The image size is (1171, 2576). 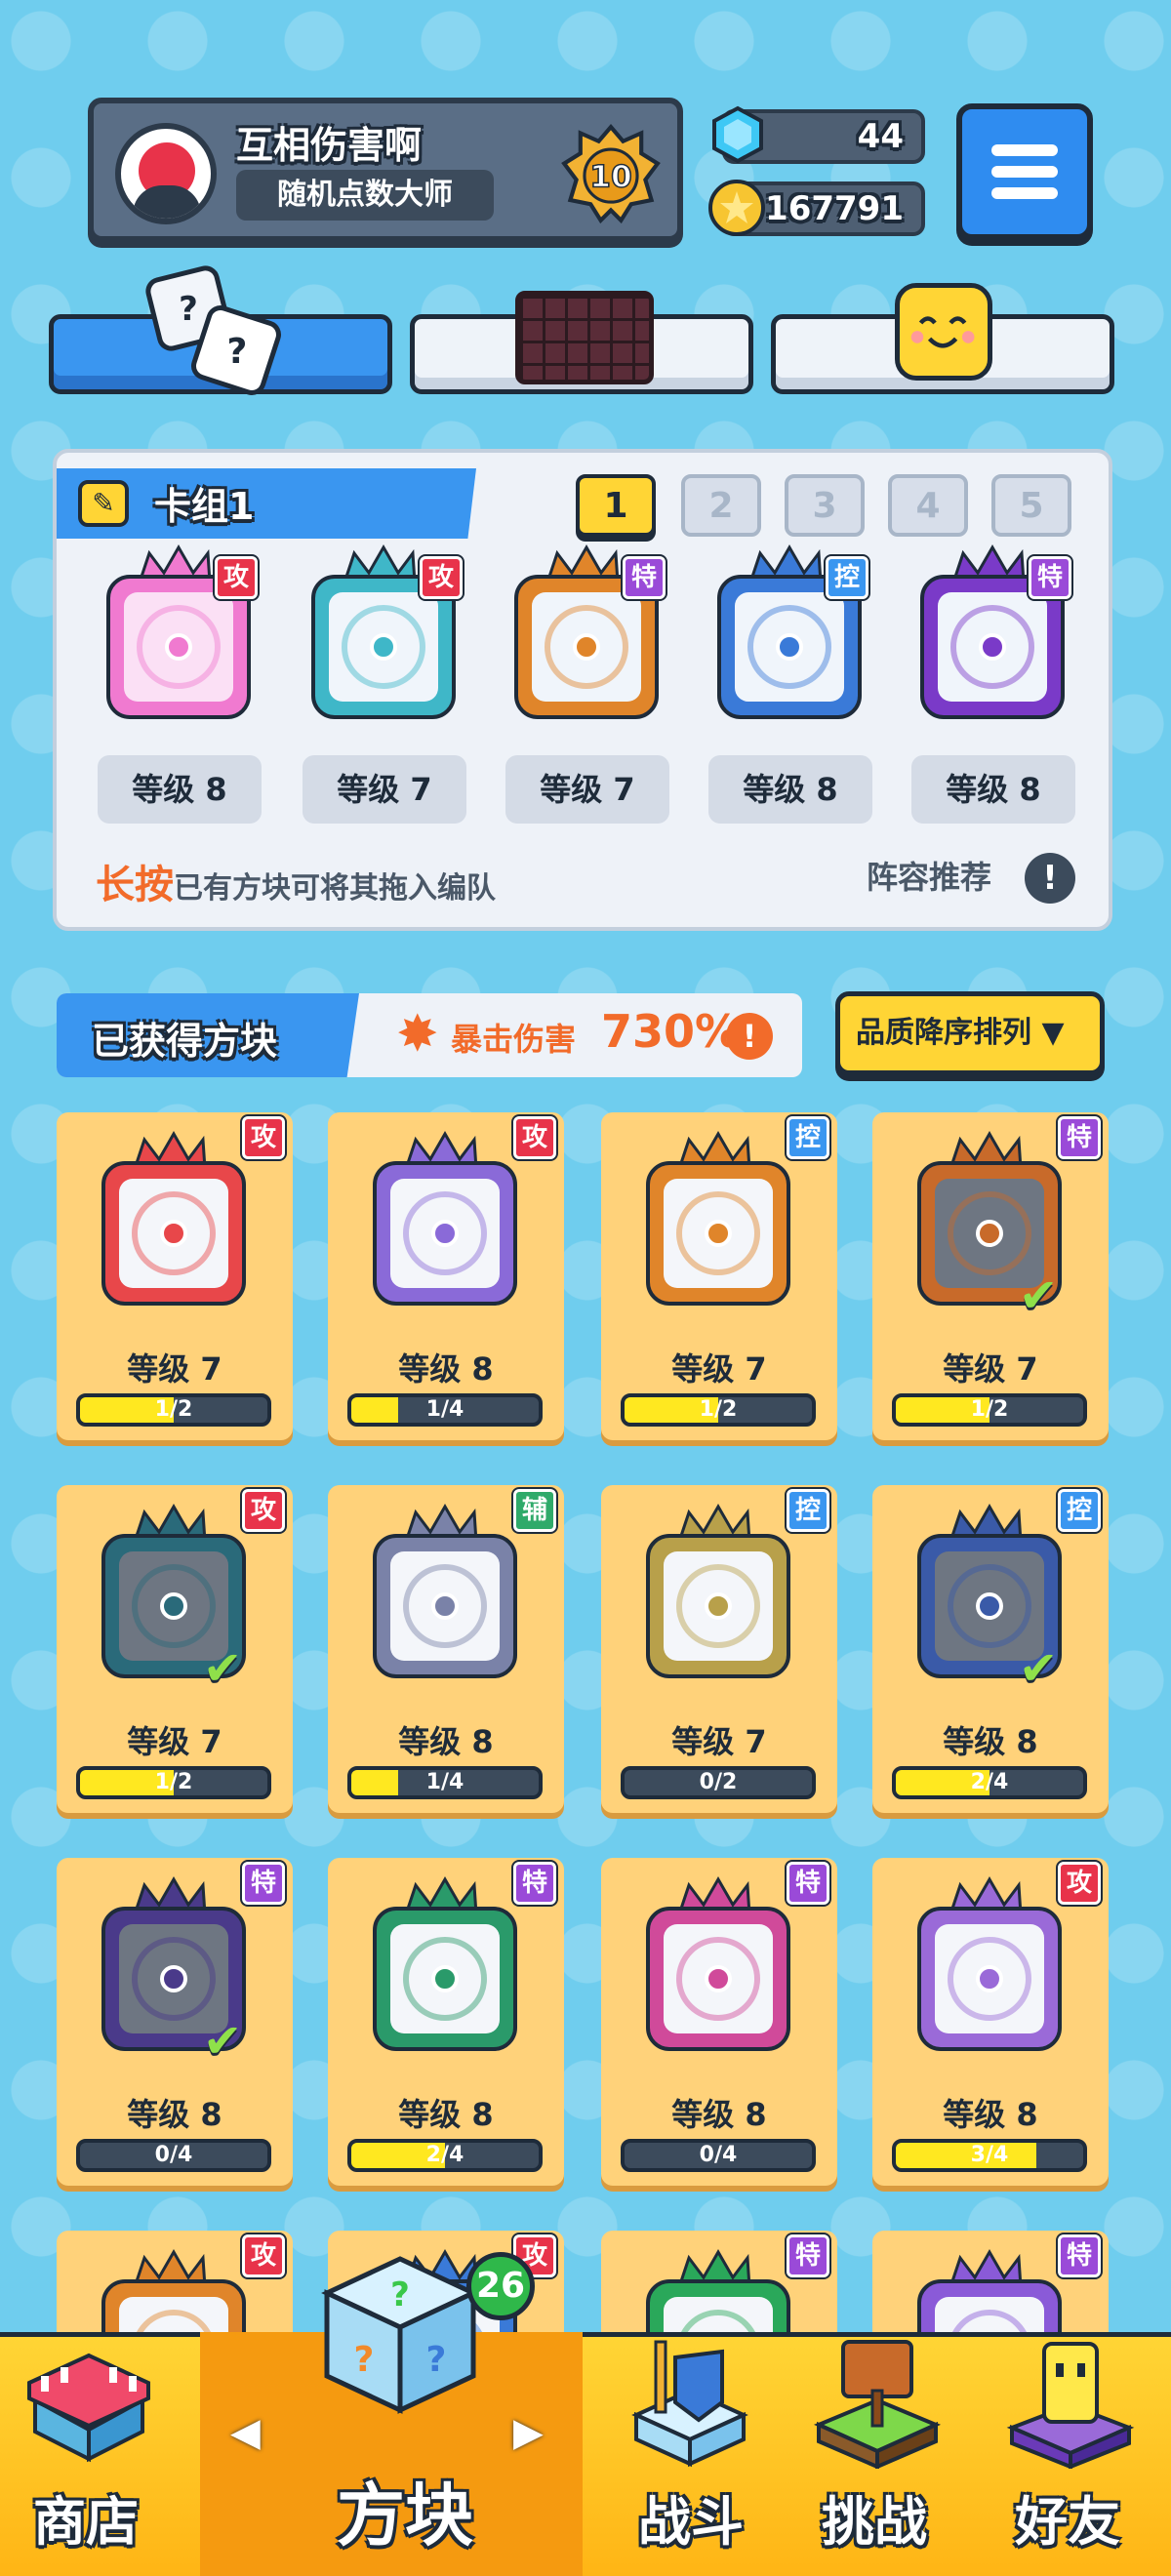 I want to click on player-title: 随机点数大师, so click(x=365, y=195).